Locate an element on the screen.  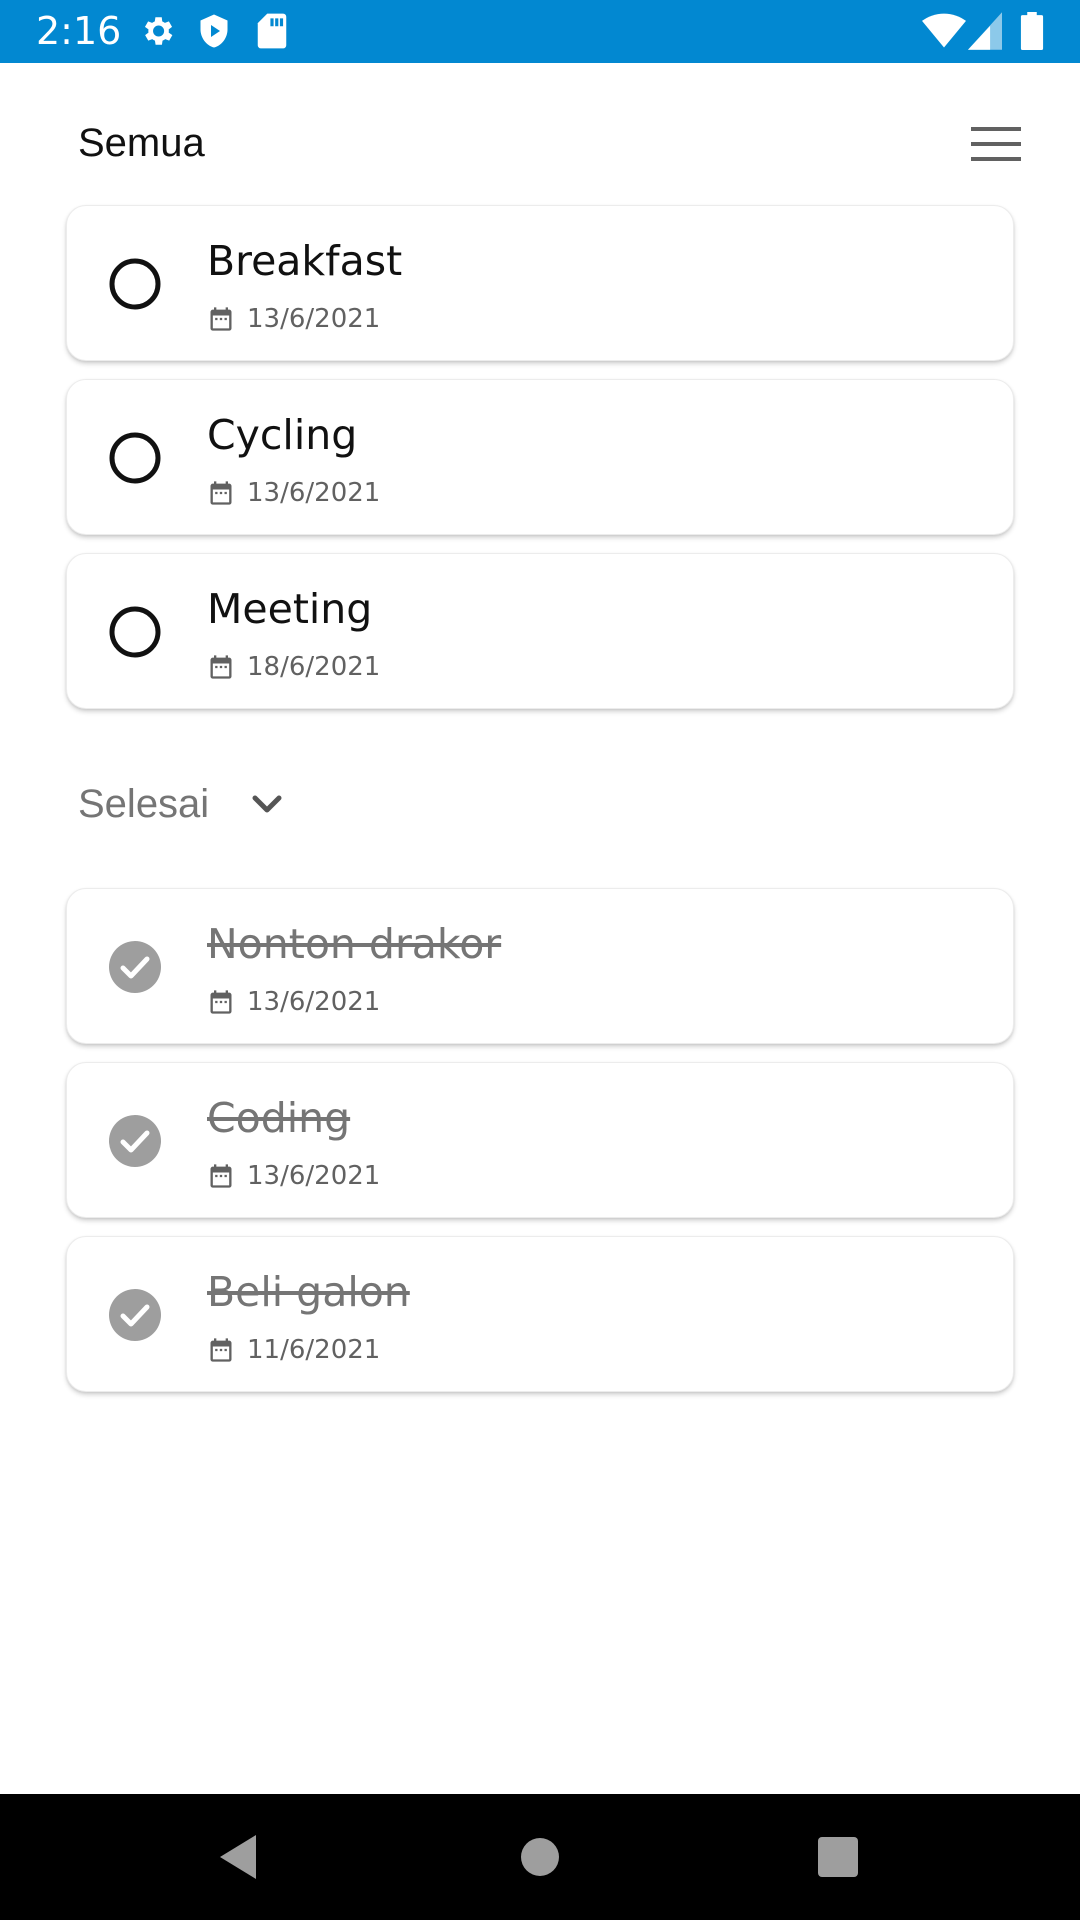
task-title: Breakfast is located at coordinates (305, 261).